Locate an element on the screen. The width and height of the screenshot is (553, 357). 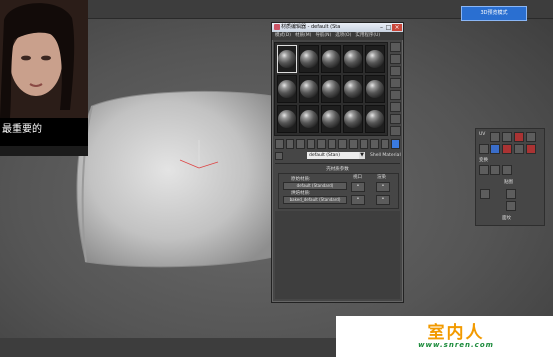
map-label: 贴图 is located at coordinates (508, 182).